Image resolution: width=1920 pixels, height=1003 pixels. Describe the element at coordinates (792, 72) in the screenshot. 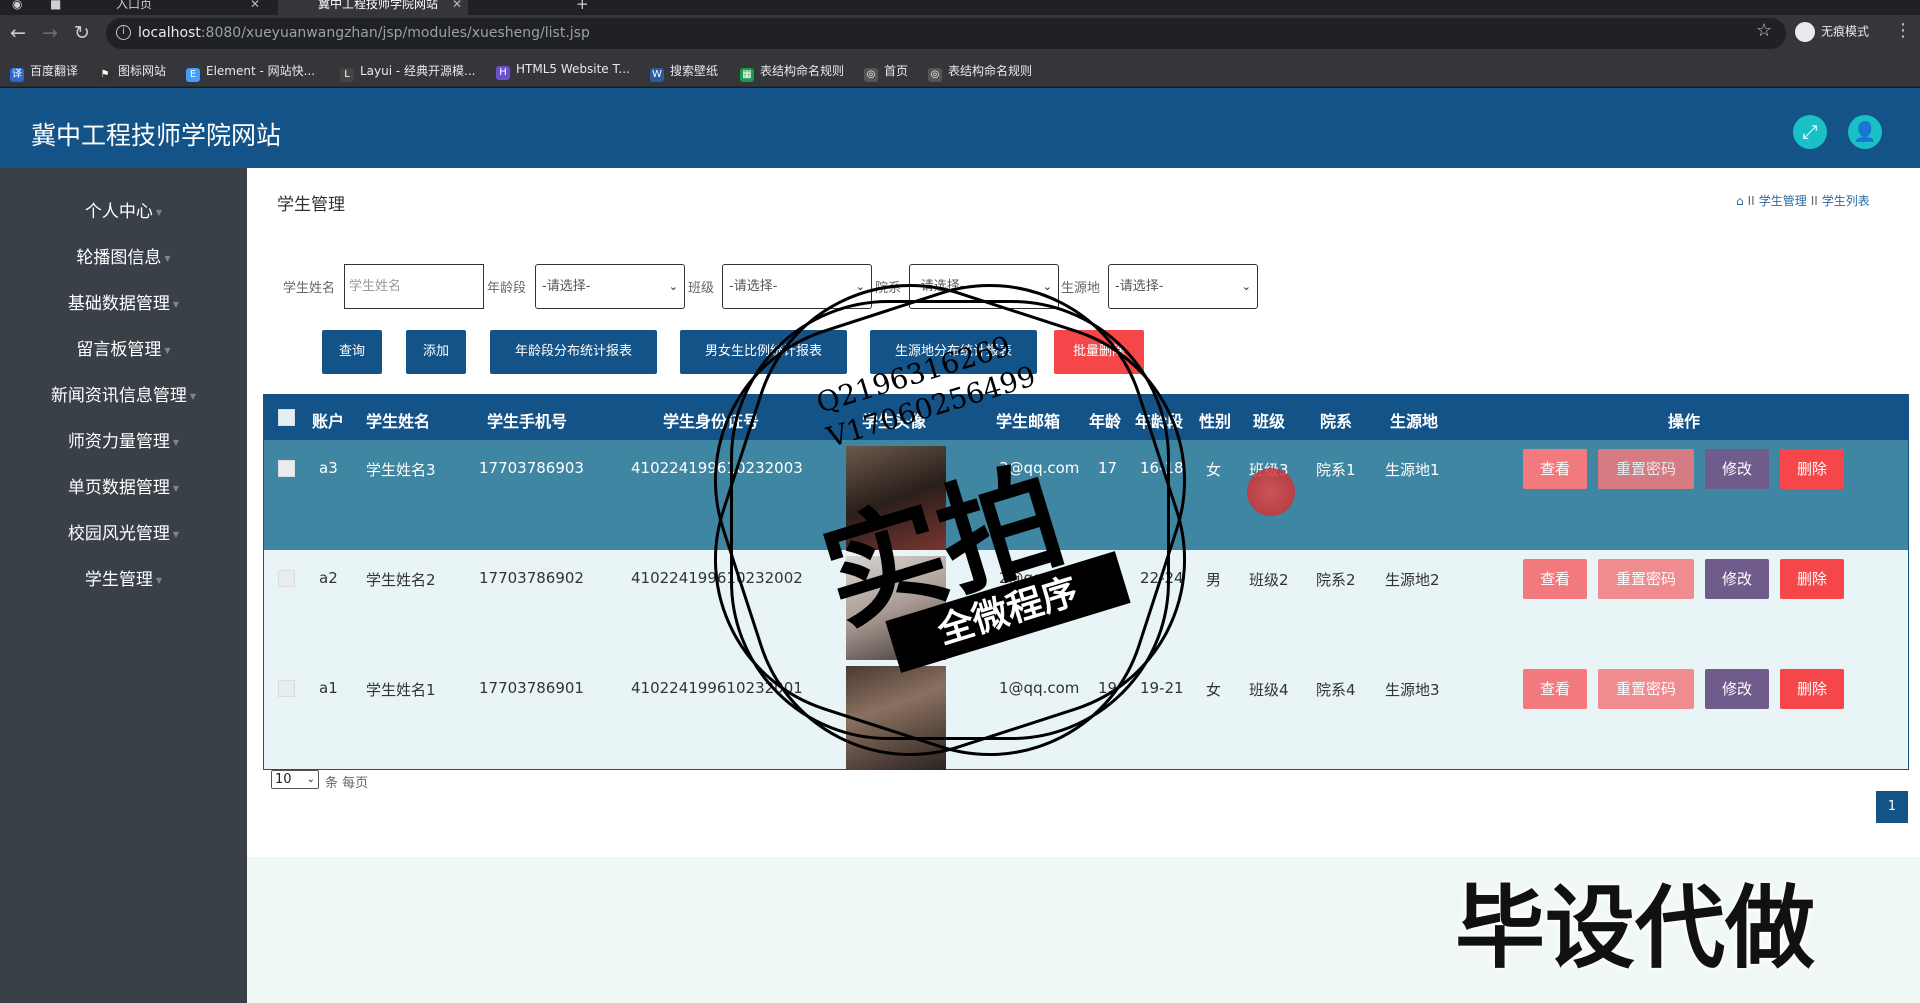

I see `bookmark-item: ▦ 表结构命名规则` at that location.